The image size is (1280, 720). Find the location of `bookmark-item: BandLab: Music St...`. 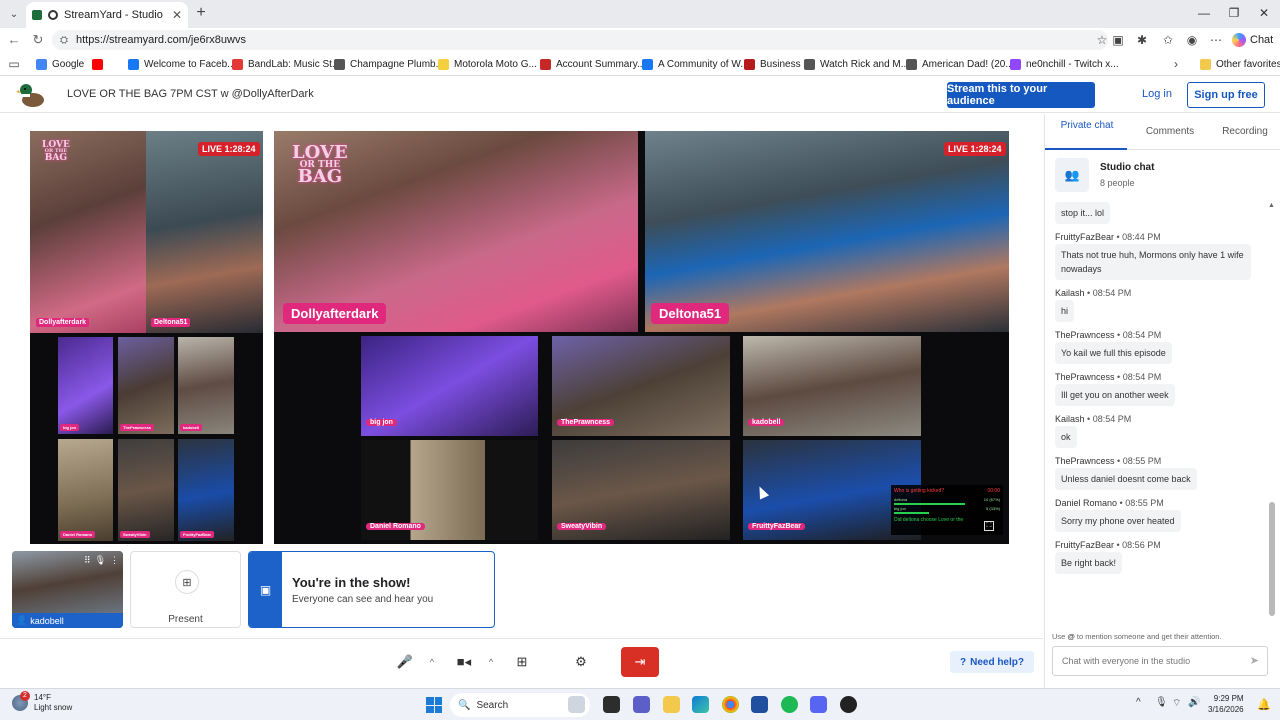

bookmark-item: BandLab: Music St... is located at coordinates (286, 64).